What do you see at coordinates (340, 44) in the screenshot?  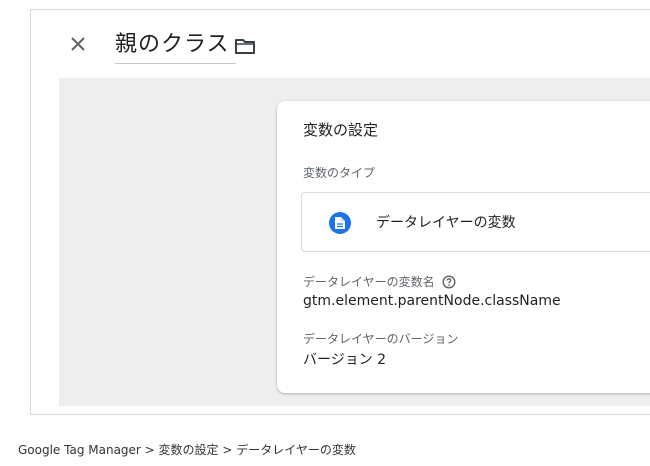 I see `variable-header-bar: 親のクラス` at bounding box center [340, 44].